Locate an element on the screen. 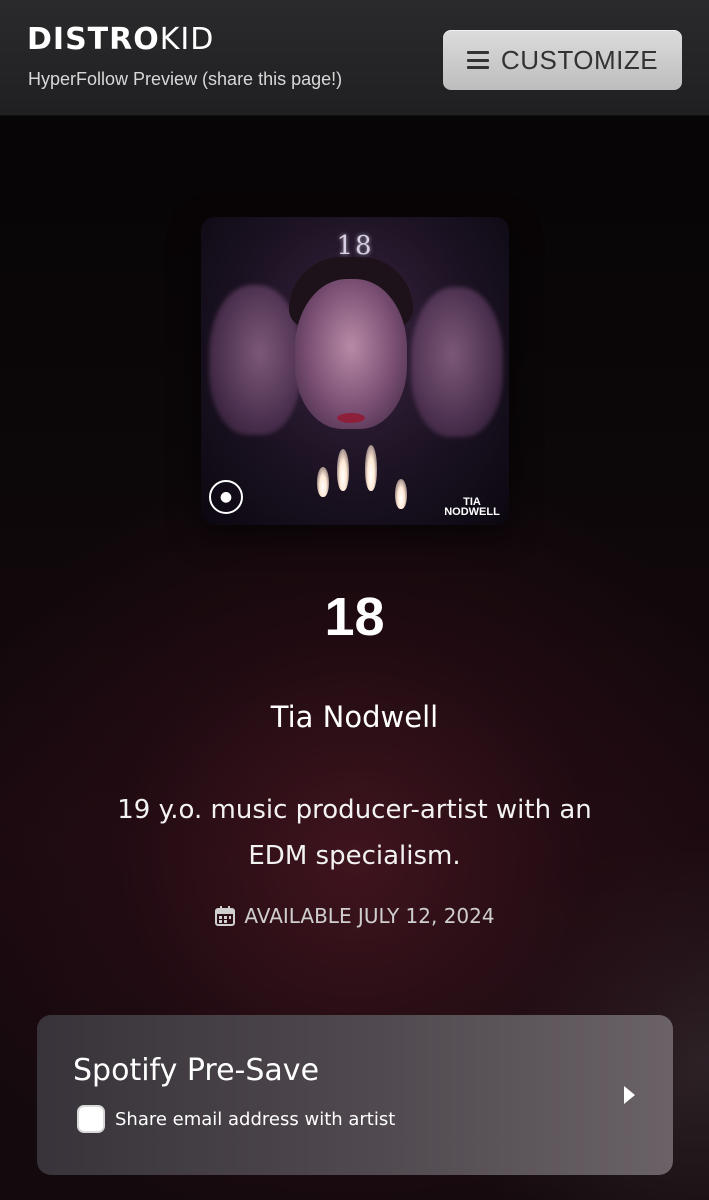 The width and height of the screenshot is (709, 1200). cover-tiara-text: 18 is located at coordinates (355, 246).